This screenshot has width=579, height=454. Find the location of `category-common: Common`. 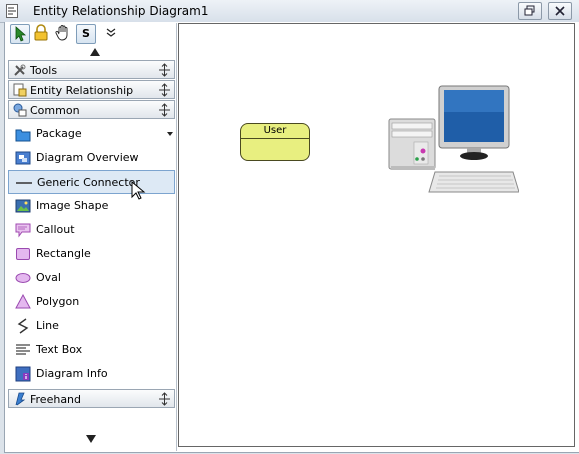

category-common: Common is located at coordinates (91, 109).